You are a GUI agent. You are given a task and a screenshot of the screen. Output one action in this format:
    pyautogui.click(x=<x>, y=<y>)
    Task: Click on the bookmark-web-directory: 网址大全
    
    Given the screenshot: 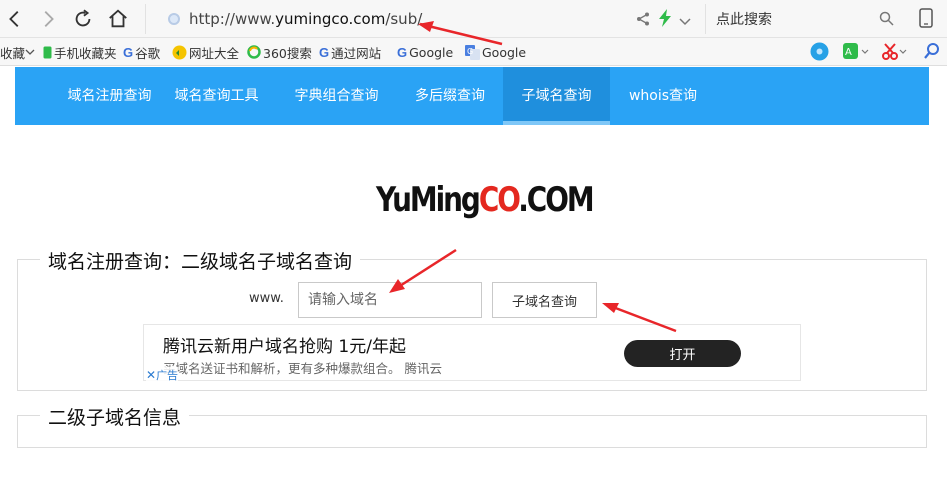 What is the action you would take?
    pyautogui.click(x=205, y=52)
    